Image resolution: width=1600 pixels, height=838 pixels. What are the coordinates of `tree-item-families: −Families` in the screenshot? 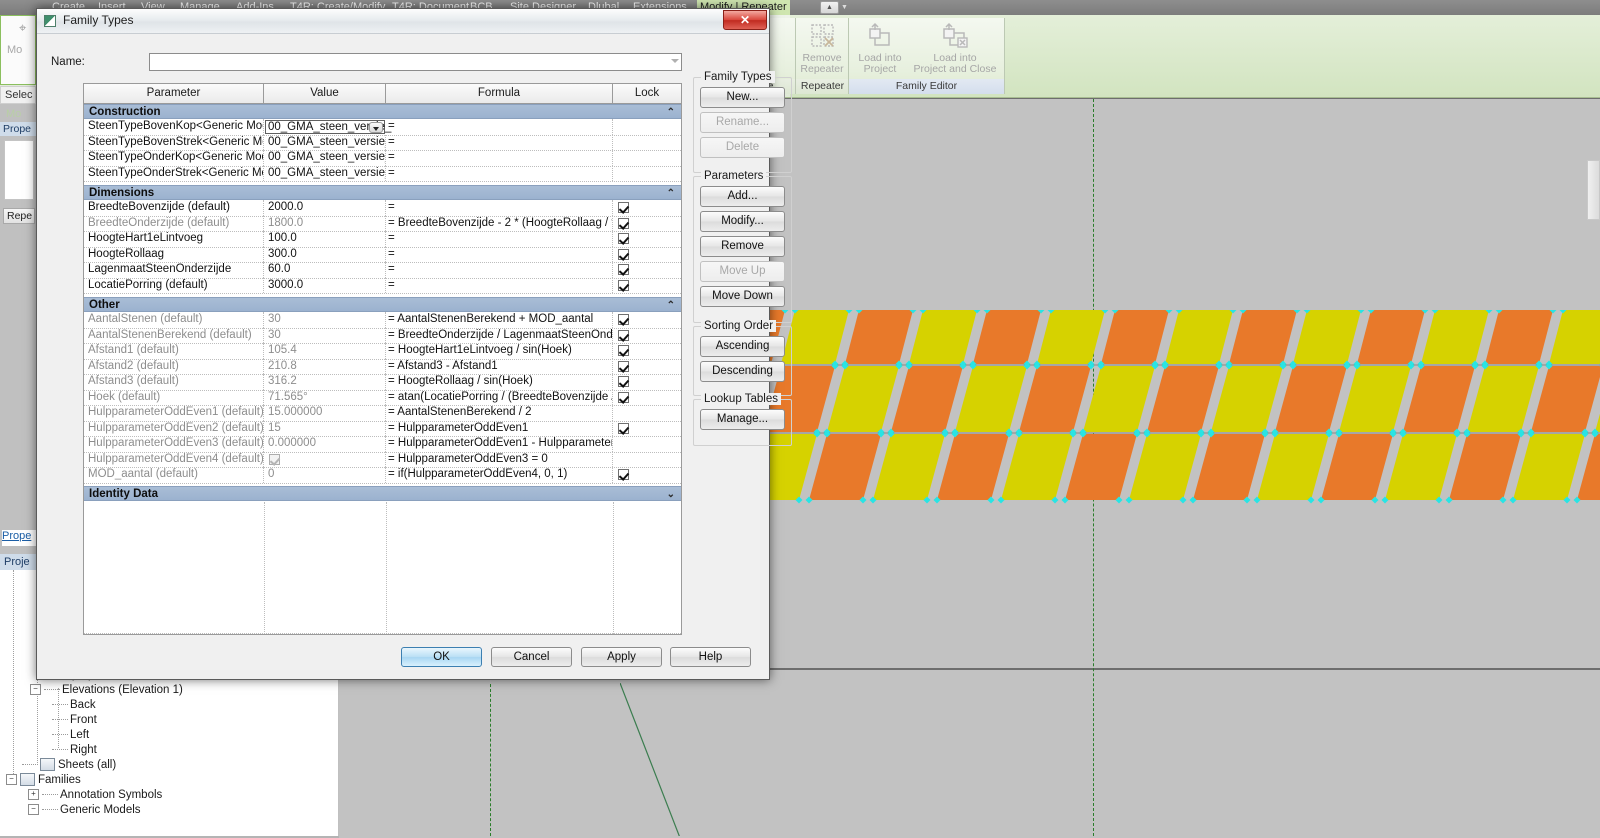 It's located at (43, 780).